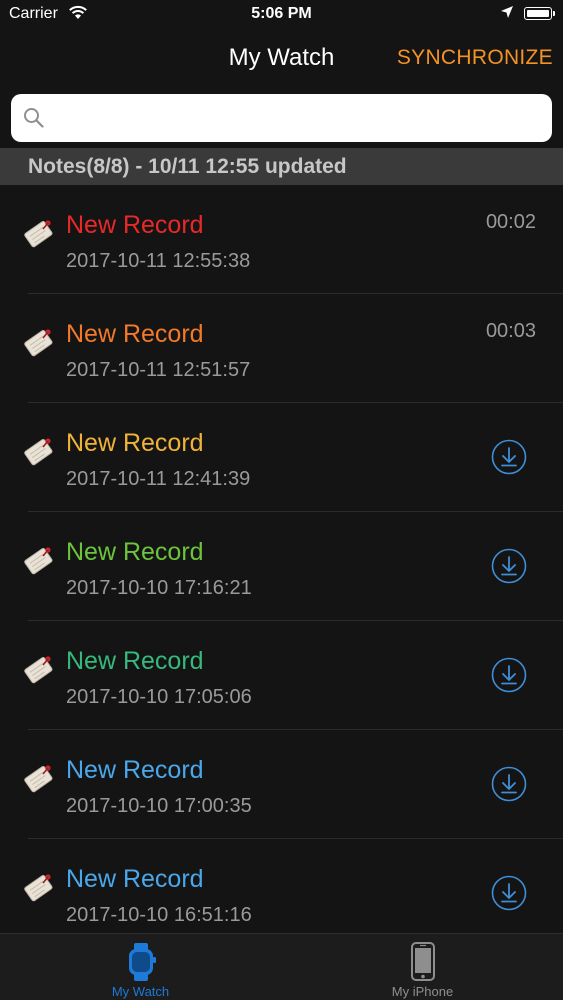 Image resolution: width=563 pixels, height=1000 pixels. What do you see at coordinates (281, 566) in the screenshot?
I see `table-row: New Record 2017-10-10 17:16:21` at bounding box center [281, 566].